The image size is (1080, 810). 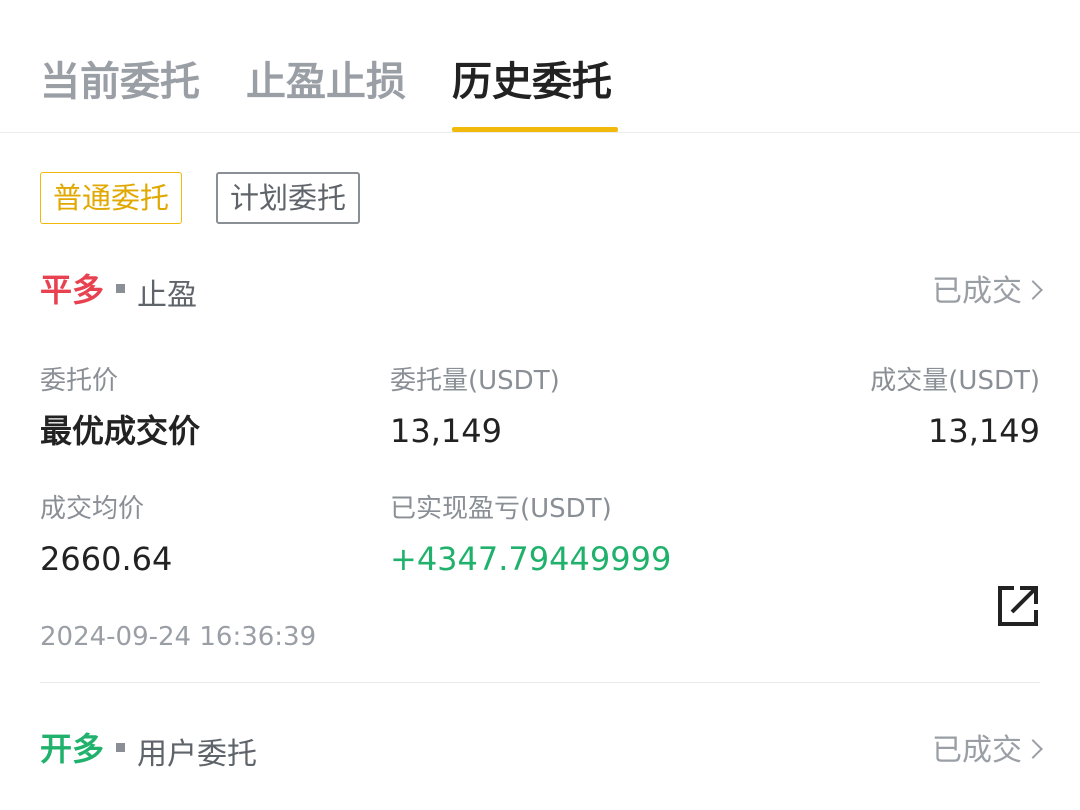 I want to click on order-qty-label: 委托量(USDT), so click(x=475, y=381).